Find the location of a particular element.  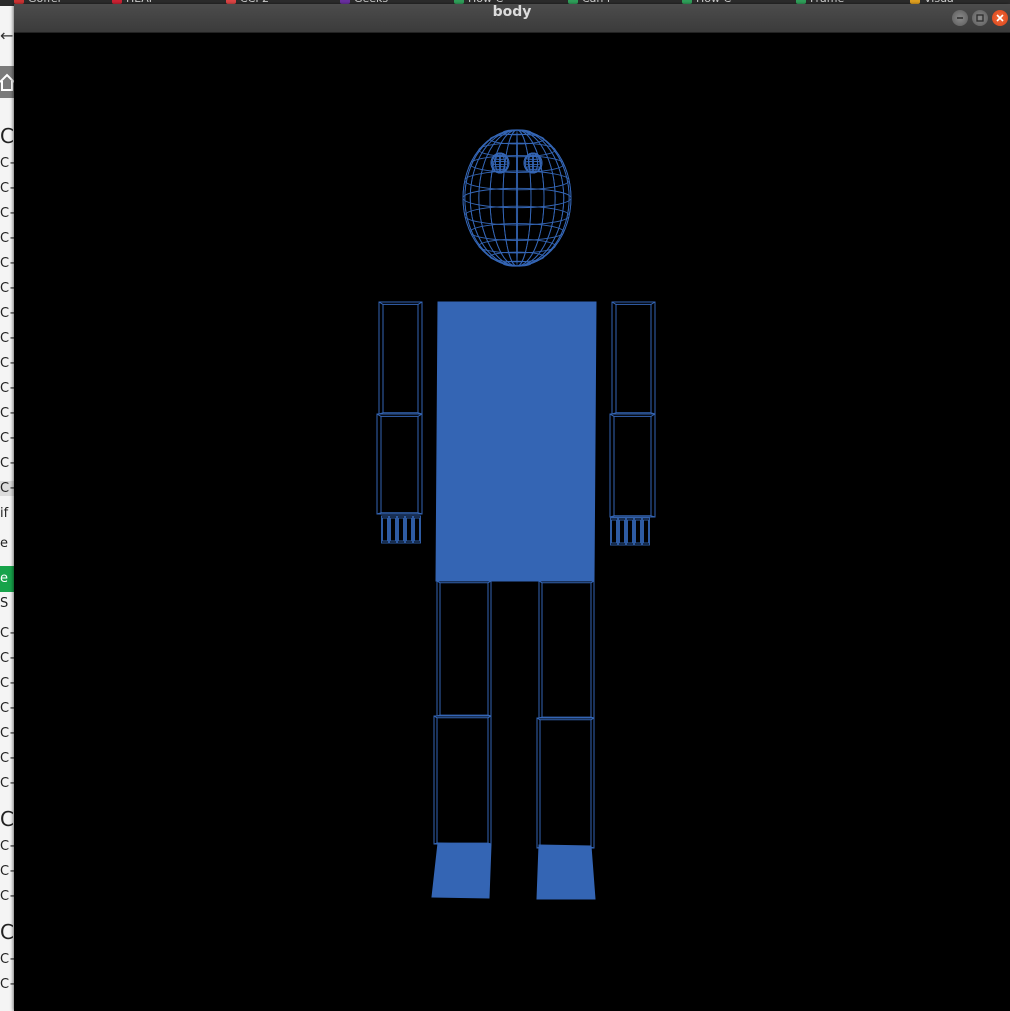

maximize-button is located at coordinates (980, 18).